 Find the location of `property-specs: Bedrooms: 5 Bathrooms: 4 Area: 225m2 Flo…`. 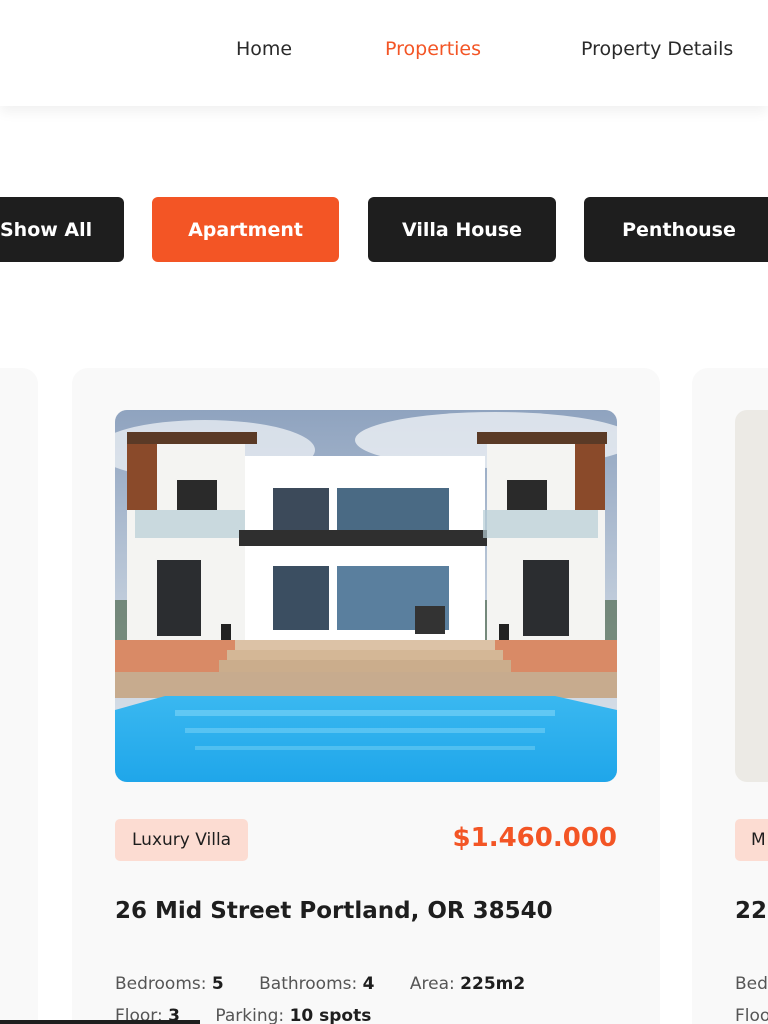

property-specs: Bedrooms: 5 Bathrooms: 4 Area: 225m2 Flo… is located at coordinates (375, 996).